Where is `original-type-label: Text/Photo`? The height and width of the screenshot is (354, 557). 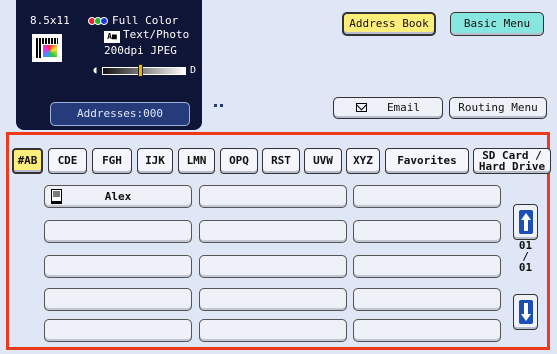
original-type-label: Text/Photo is located at coordinates (156, 34).